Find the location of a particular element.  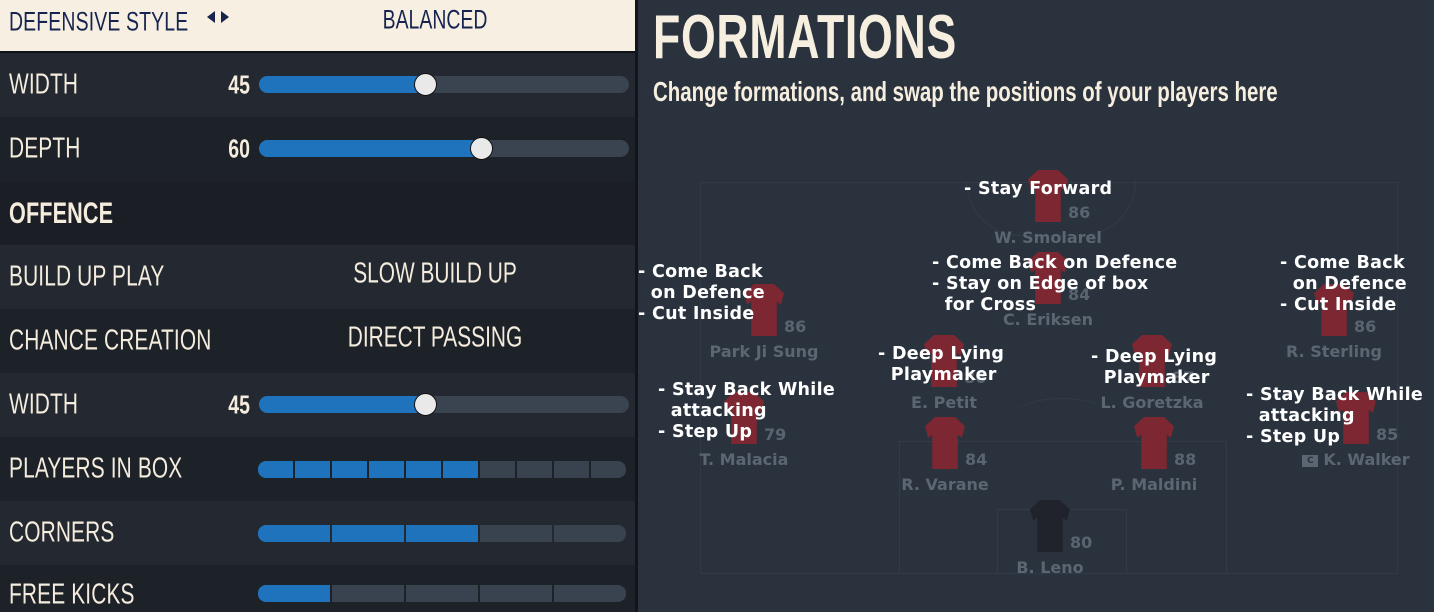

offence-width-row: WIDTH 45 is located at coordinates (317, 405).